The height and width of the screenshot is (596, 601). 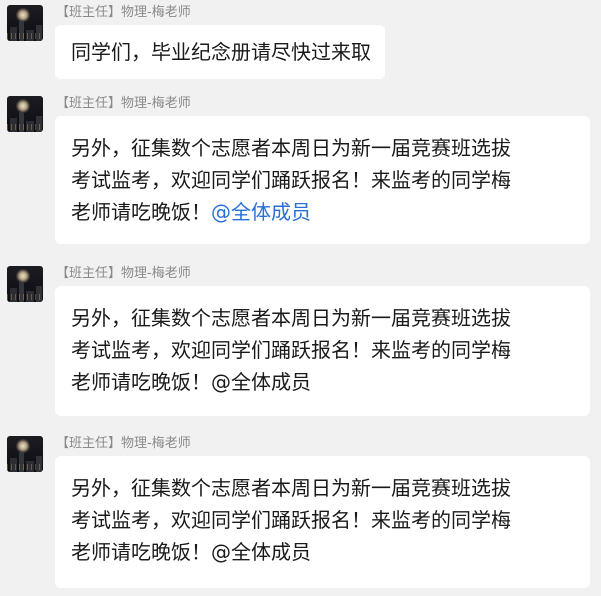 I want to click on message-text: 同学们，毕业纪念册请尽快过来取, so click(x=221, y=52).